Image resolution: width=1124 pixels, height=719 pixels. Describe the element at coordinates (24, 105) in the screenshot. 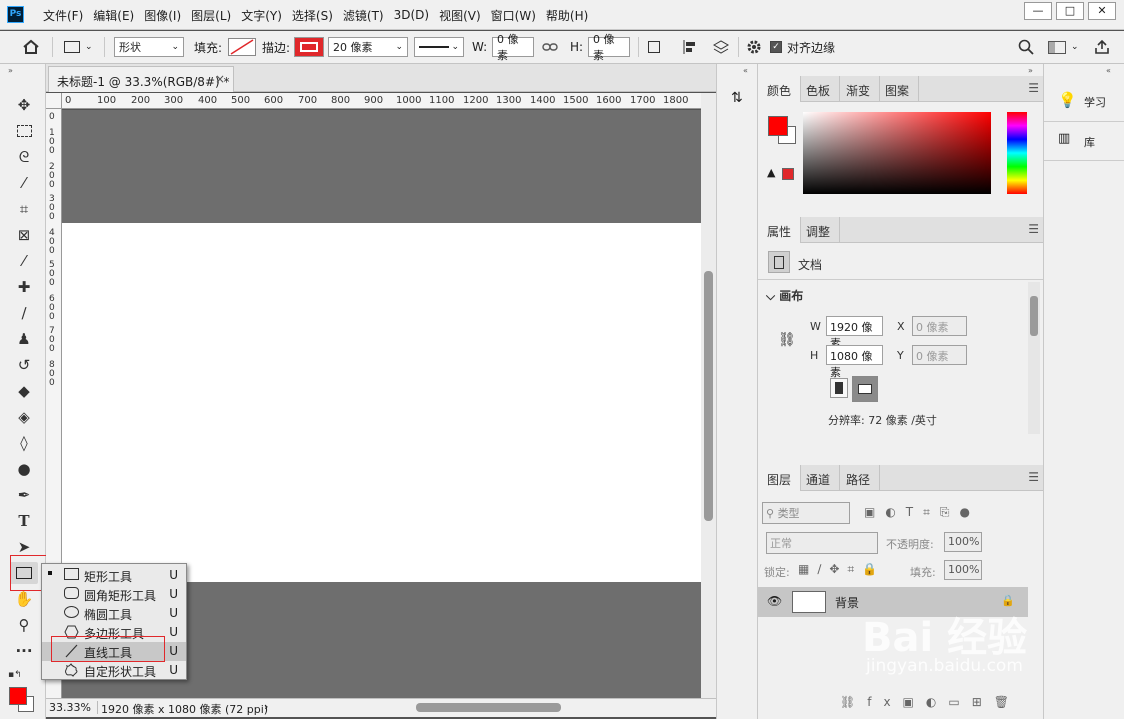

I see `move-tool-icon: ✥` at that location.